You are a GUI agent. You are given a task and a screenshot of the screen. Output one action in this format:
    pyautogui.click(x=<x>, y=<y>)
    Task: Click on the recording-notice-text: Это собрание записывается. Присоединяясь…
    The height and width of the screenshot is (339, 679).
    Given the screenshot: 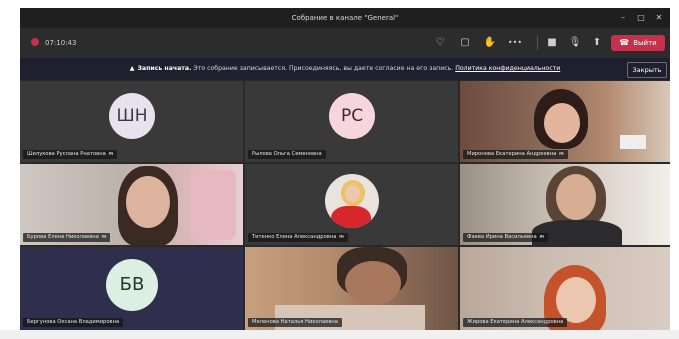 What is the action you would take?
    pyautogui.click(x=323, y=68)
    